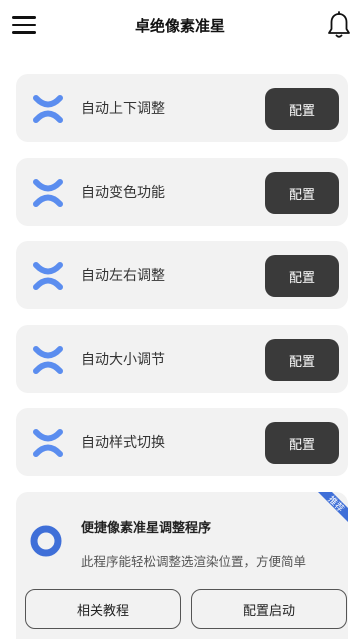 The image size is (360, 639). Describe the element at coordinates (194, 561) in the screenshot. I see `promo-description: 此程序能轻松调整选渲染位置，方便简单` at that location.